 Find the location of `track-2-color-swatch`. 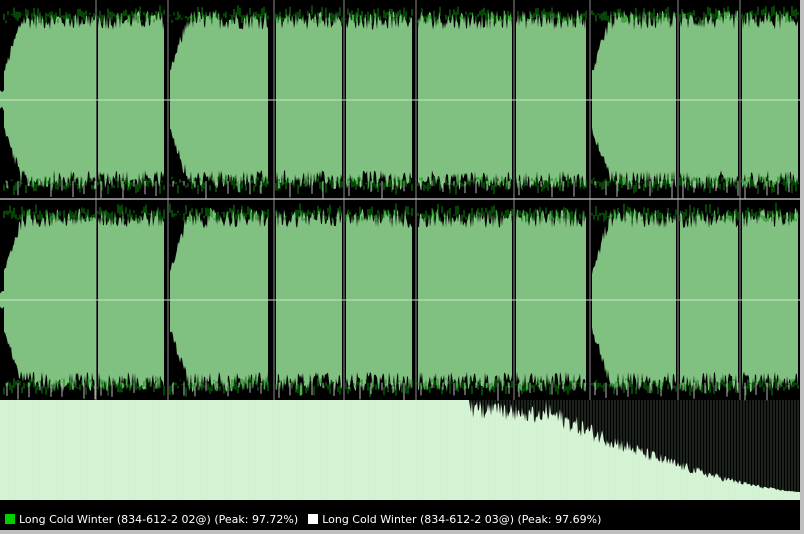

track-2-color-swatch is located at coordinates (313, 519).